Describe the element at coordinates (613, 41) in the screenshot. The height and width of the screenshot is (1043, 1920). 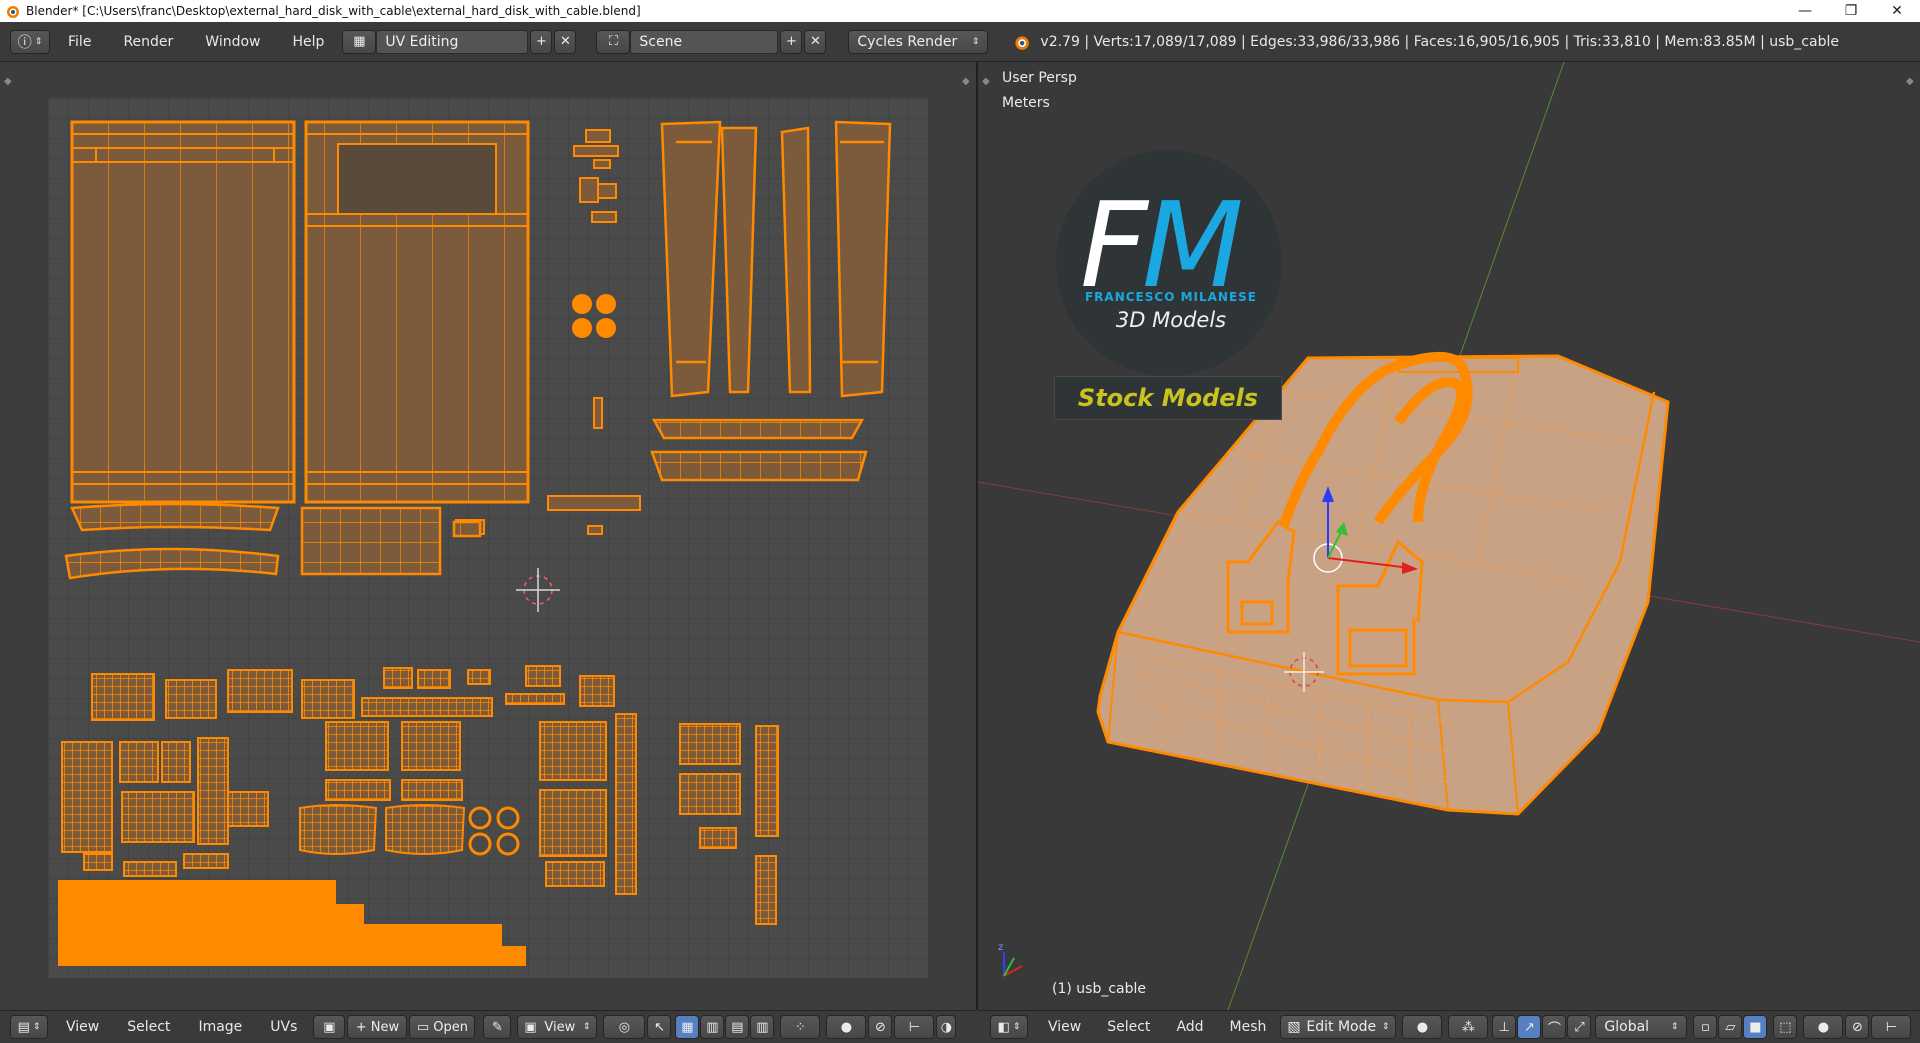
I see `scene-selector: ⛶` at that location.